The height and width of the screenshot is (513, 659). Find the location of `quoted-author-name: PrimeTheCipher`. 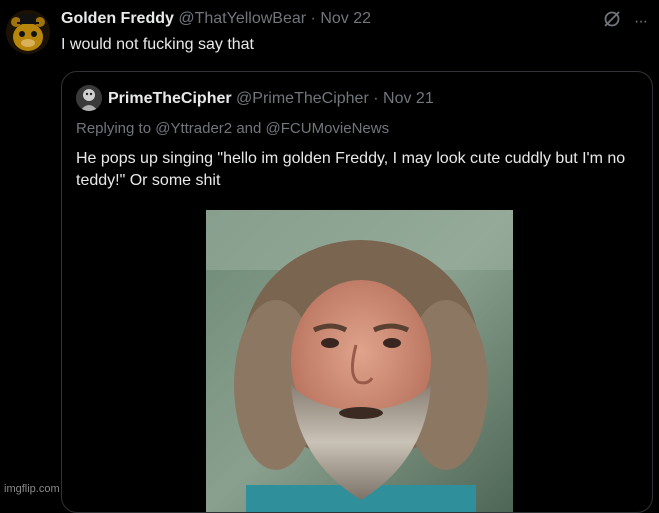

quoted-author-name: PrimeTheCipher is located at coordinates (170, 98).